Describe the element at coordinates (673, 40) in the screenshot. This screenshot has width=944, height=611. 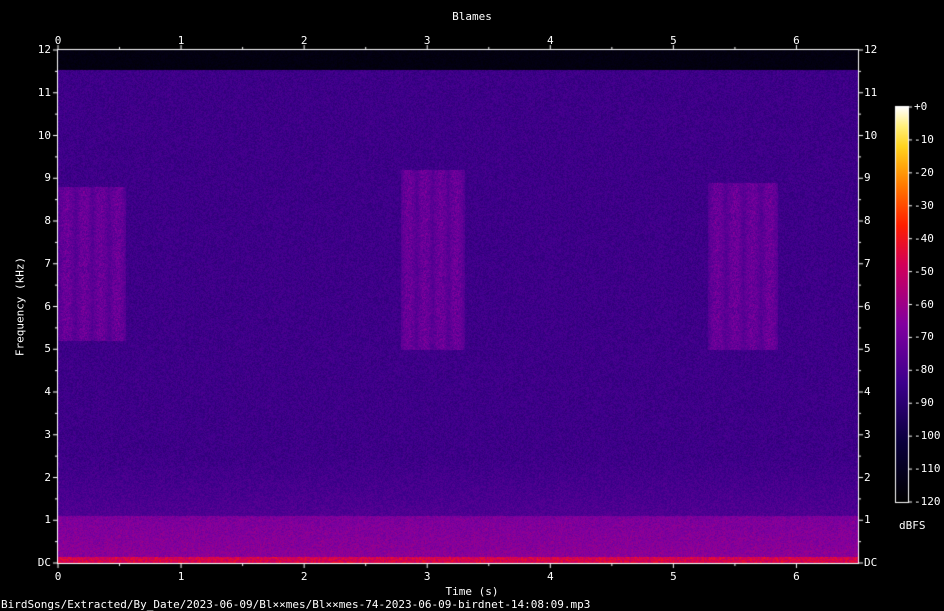
I see `x-tick-label-top: 5` at that location.